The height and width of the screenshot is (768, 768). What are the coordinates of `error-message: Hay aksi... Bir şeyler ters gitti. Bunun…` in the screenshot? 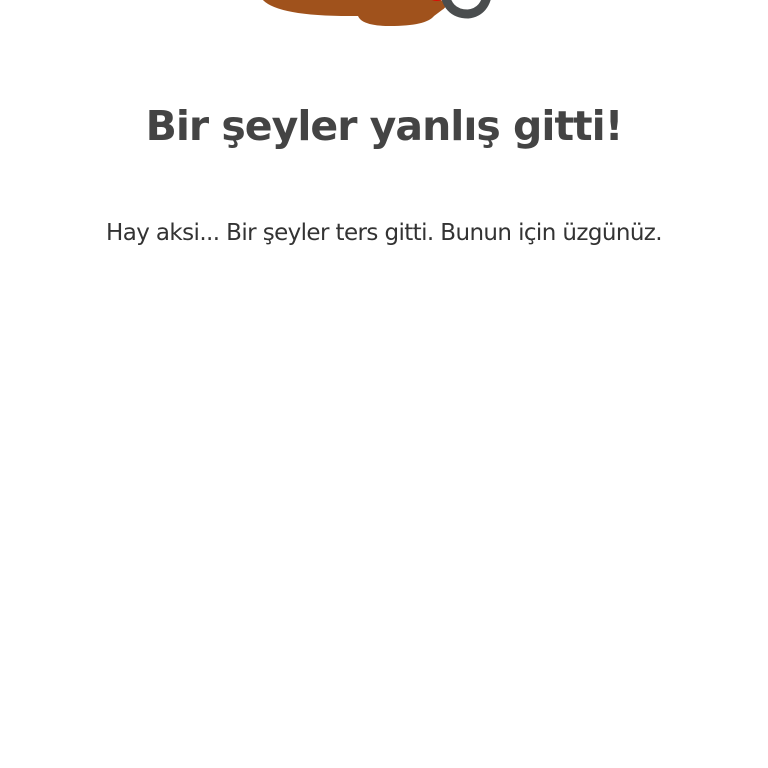 It's located at (384, 233).